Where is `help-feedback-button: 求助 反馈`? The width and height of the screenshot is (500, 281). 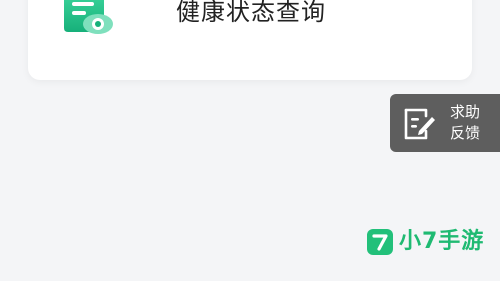
help-feedback-button: 求助 反馈 is located at coordinates (445, 123).